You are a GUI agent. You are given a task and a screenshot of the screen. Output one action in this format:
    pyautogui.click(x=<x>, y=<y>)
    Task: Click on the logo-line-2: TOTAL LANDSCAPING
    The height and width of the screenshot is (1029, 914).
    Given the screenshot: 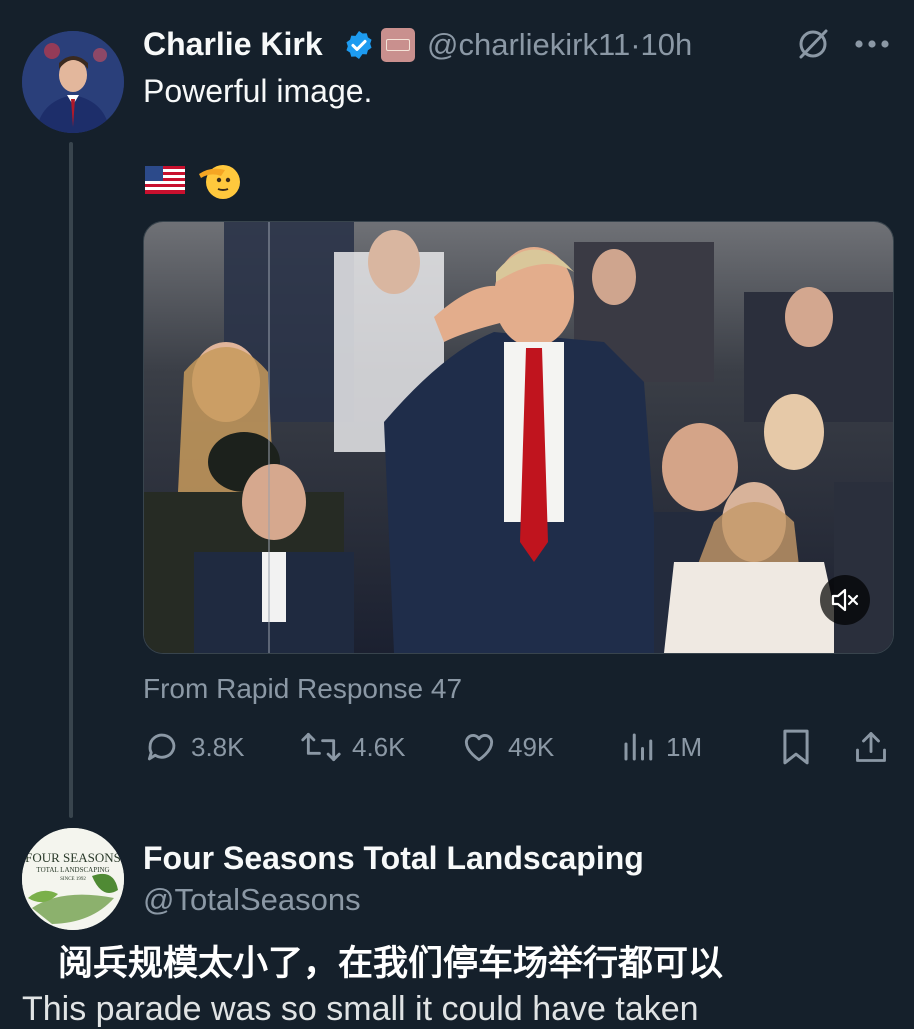 What is the action you would take?
    pyautogui.click(x=73, y=870)
    